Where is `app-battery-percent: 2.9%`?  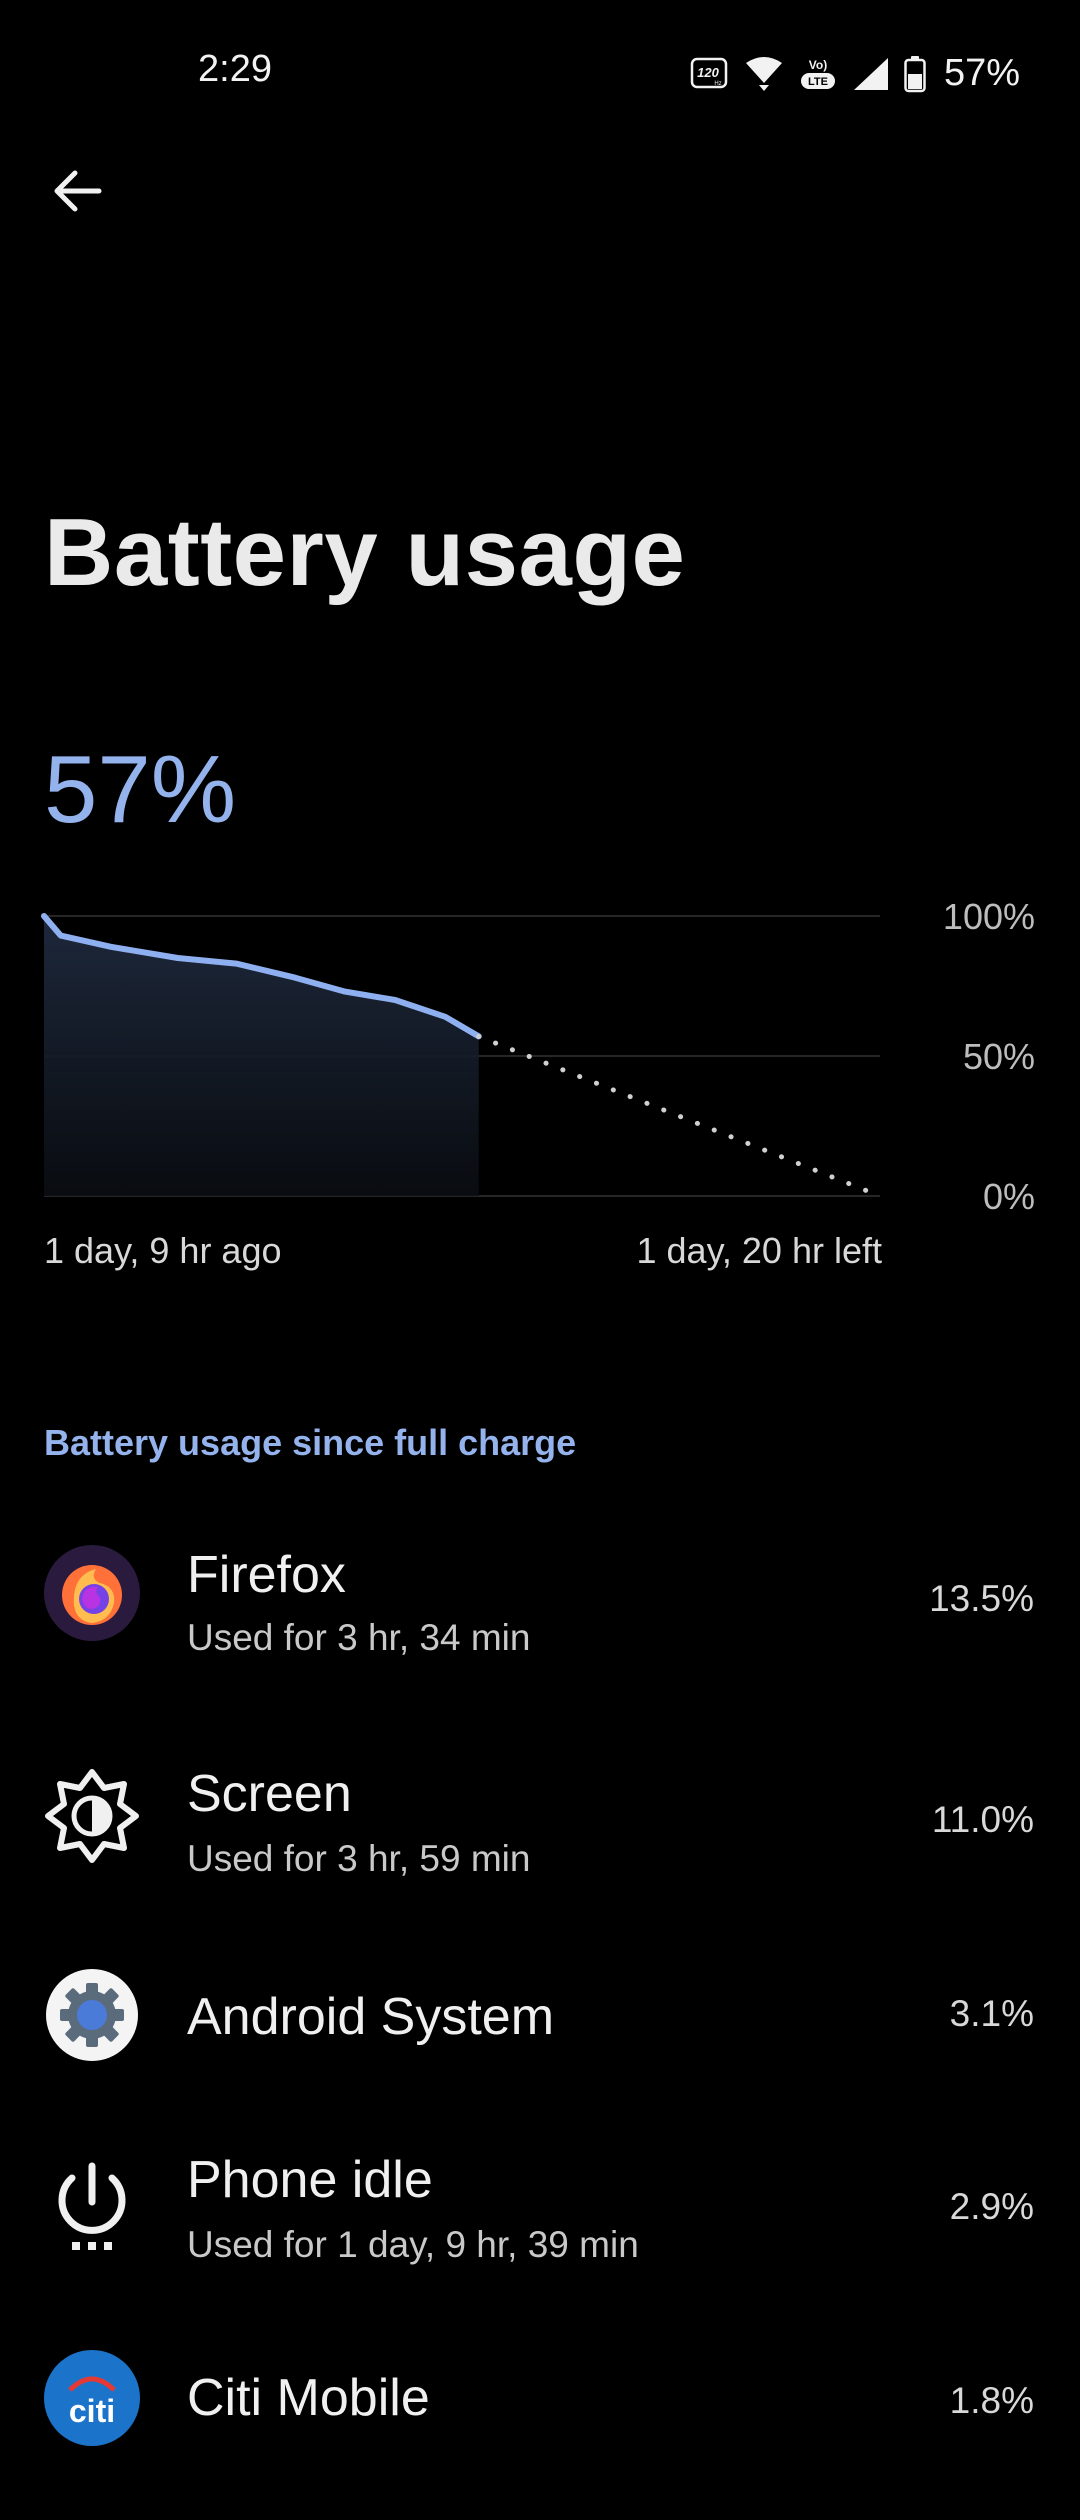
app-battery-percent: 2.9% is located at coordinates (991, 2206).